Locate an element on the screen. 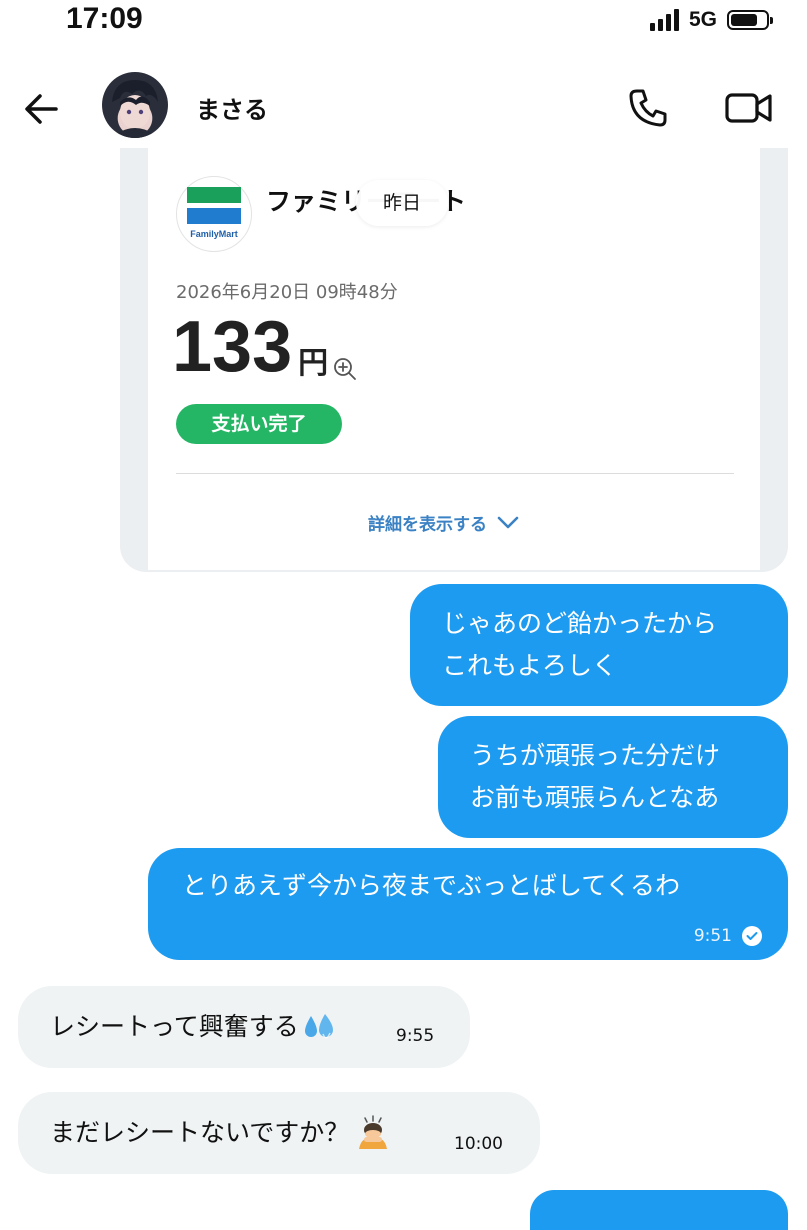 The width and height of the screenshot is (807, 1230). message-time: 9:51 is located at coordinates (712, 936).